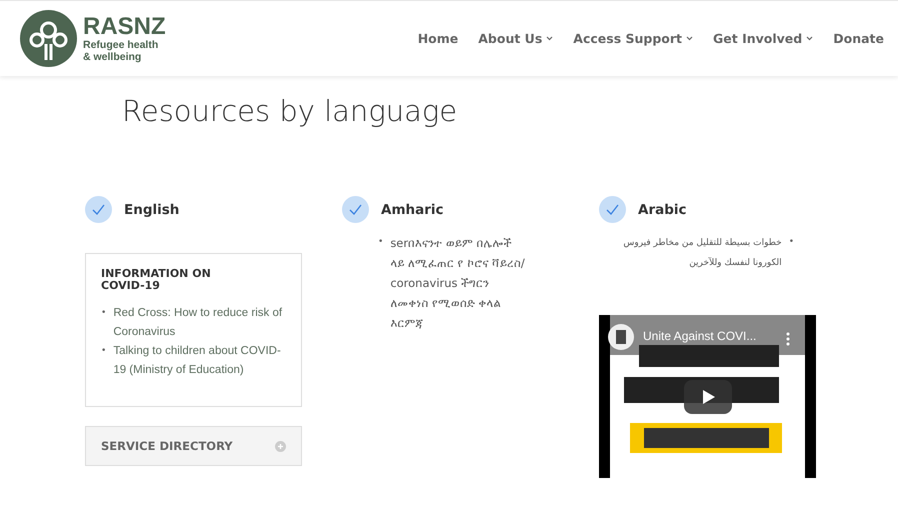 The width and height of the screenshot is (898, 506). What do you see at coordinates (152, 210) in the screenshot?
I see `language-title: English` at bounding box center [152, 210].